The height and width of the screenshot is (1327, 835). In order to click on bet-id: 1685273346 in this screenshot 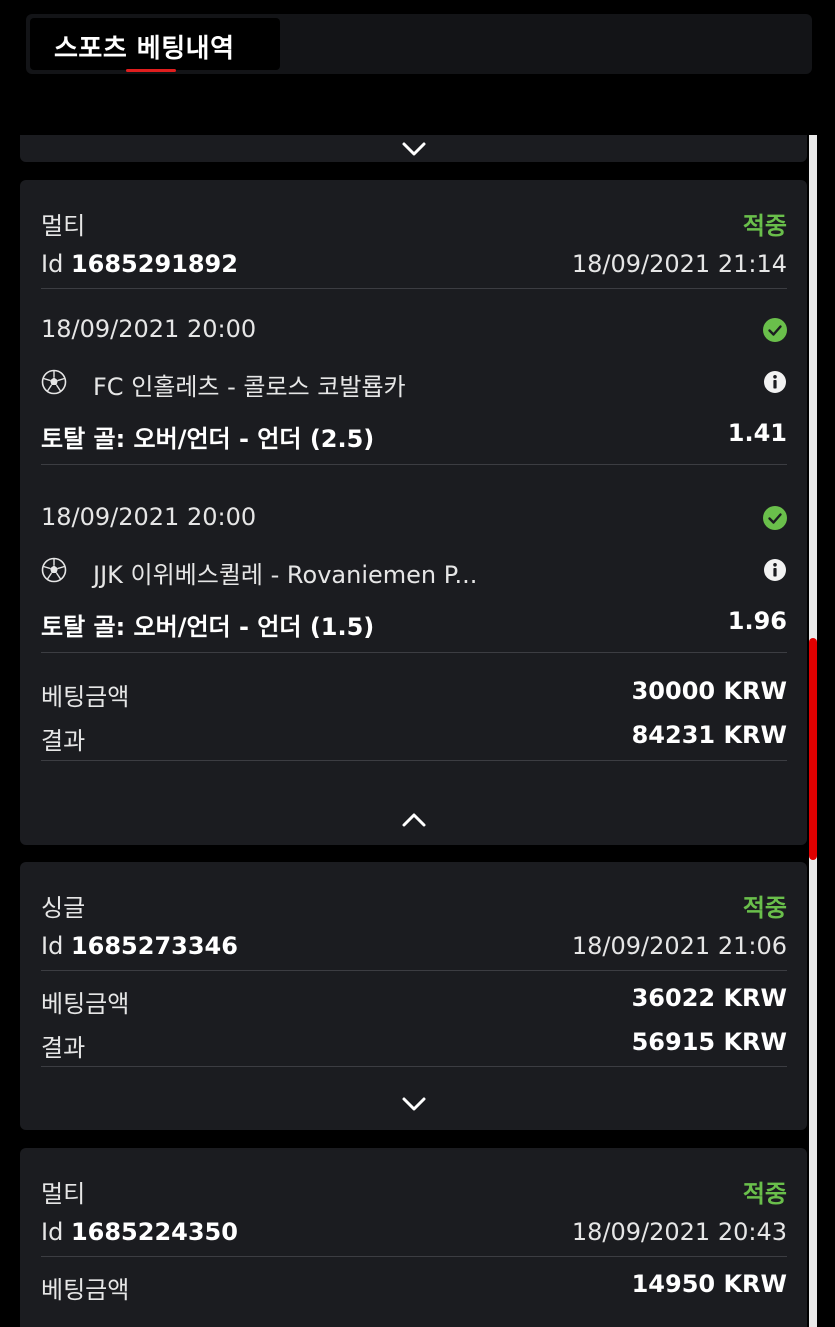, I will do `click(154, 946)`.